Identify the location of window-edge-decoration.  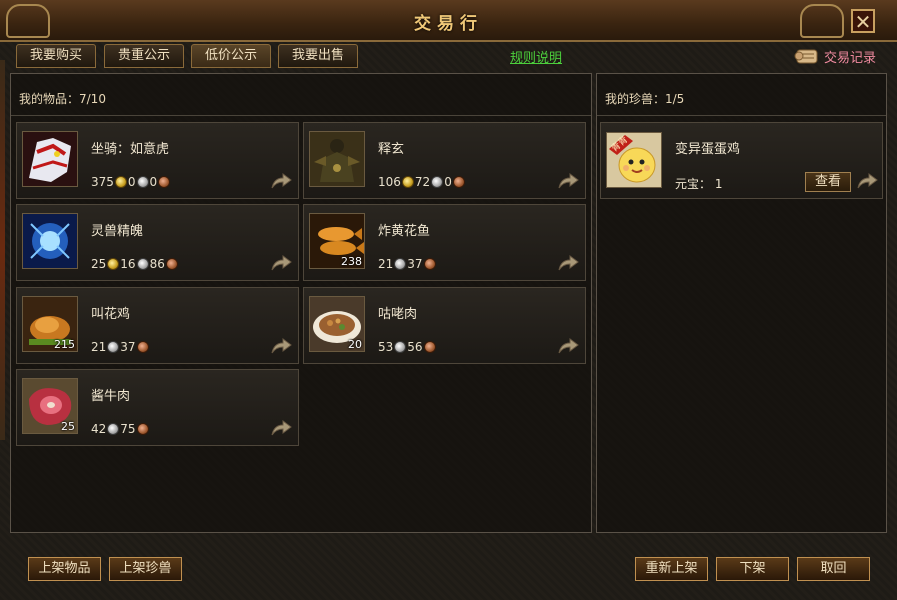
(2, 250).